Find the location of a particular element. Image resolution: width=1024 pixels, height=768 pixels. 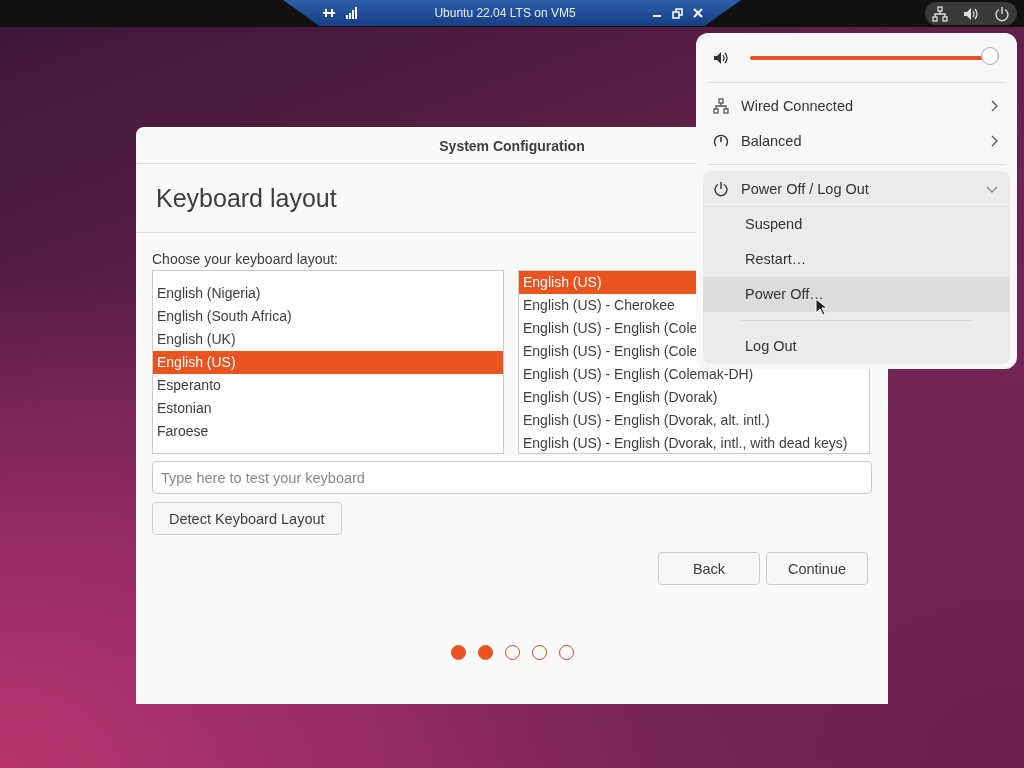

power-menu-header: Power Off / Log Out is located at coordinates (856, 189).